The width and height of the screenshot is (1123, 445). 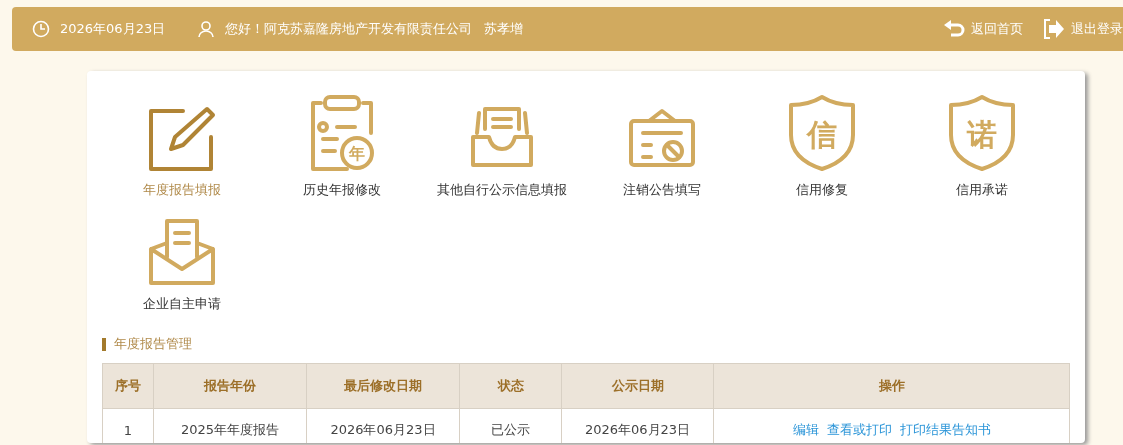 What do you see at coordinates (982, 133) in the screenshot?
I see `shield-icon: 诺` at bounding box center [982, 133].